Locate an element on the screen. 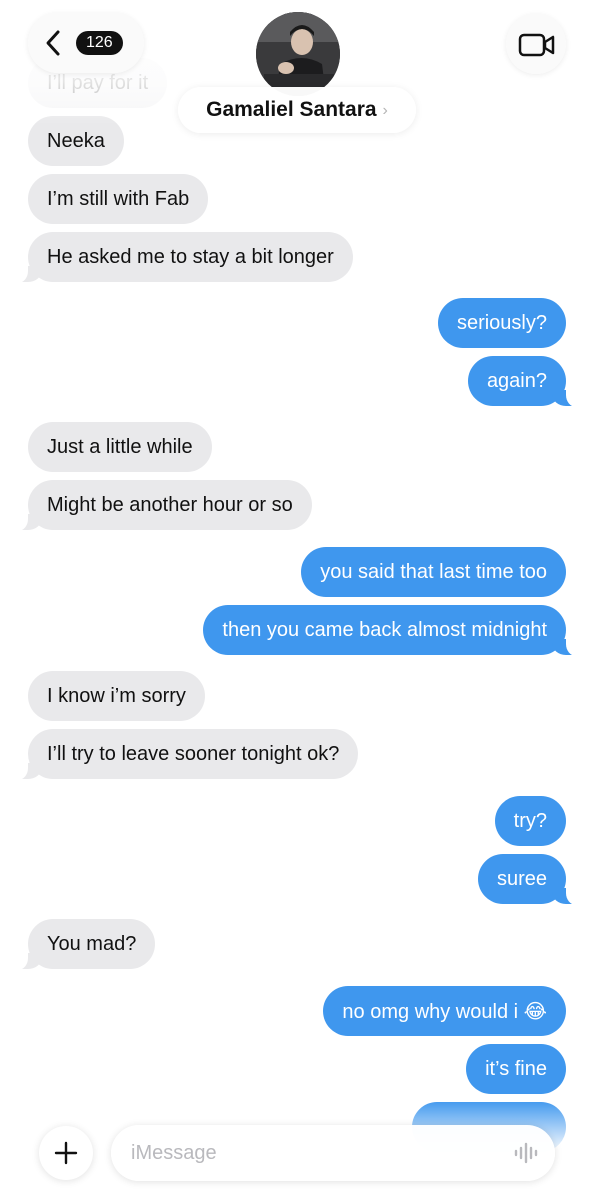  unread-count-badge: 126 is located at coordinates (99, 43).